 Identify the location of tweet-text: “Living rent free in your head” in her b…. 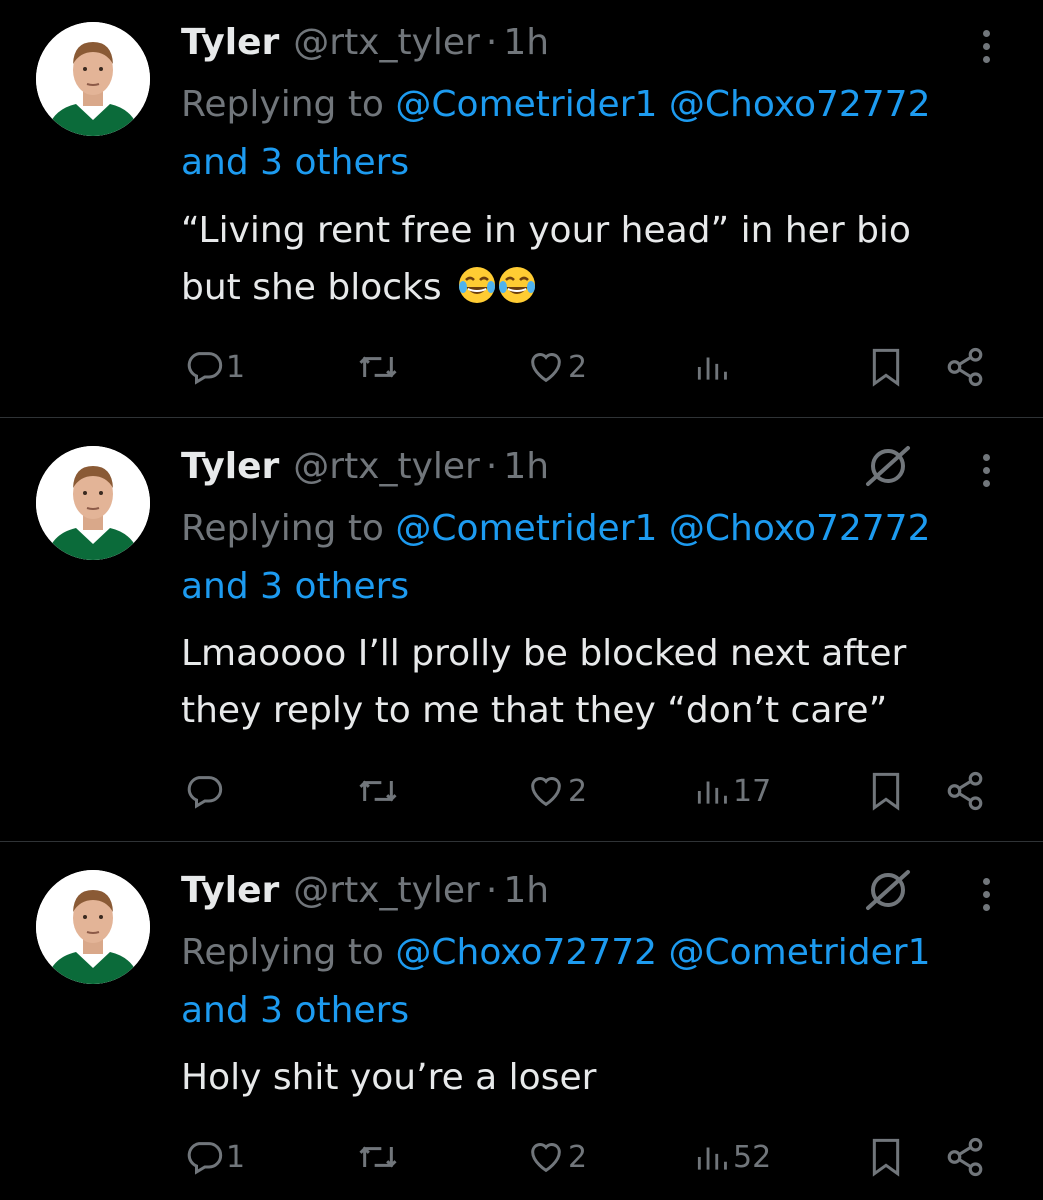
(591, 259).